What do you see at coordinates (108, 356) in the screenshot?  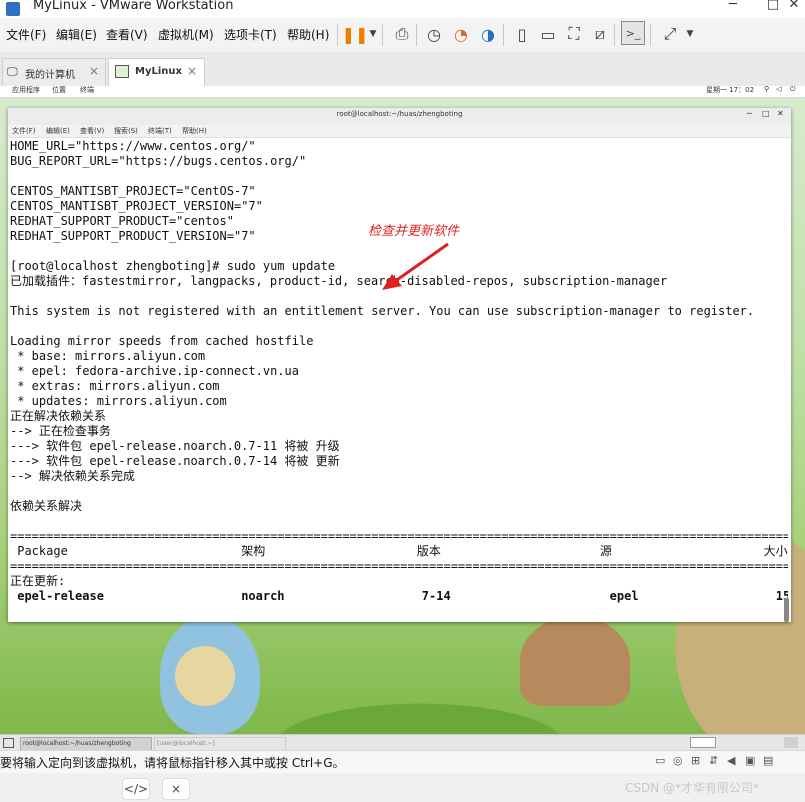 I see `terminal-line: * base: mirrors.aliyun.com` at bounding box center [108, 356].